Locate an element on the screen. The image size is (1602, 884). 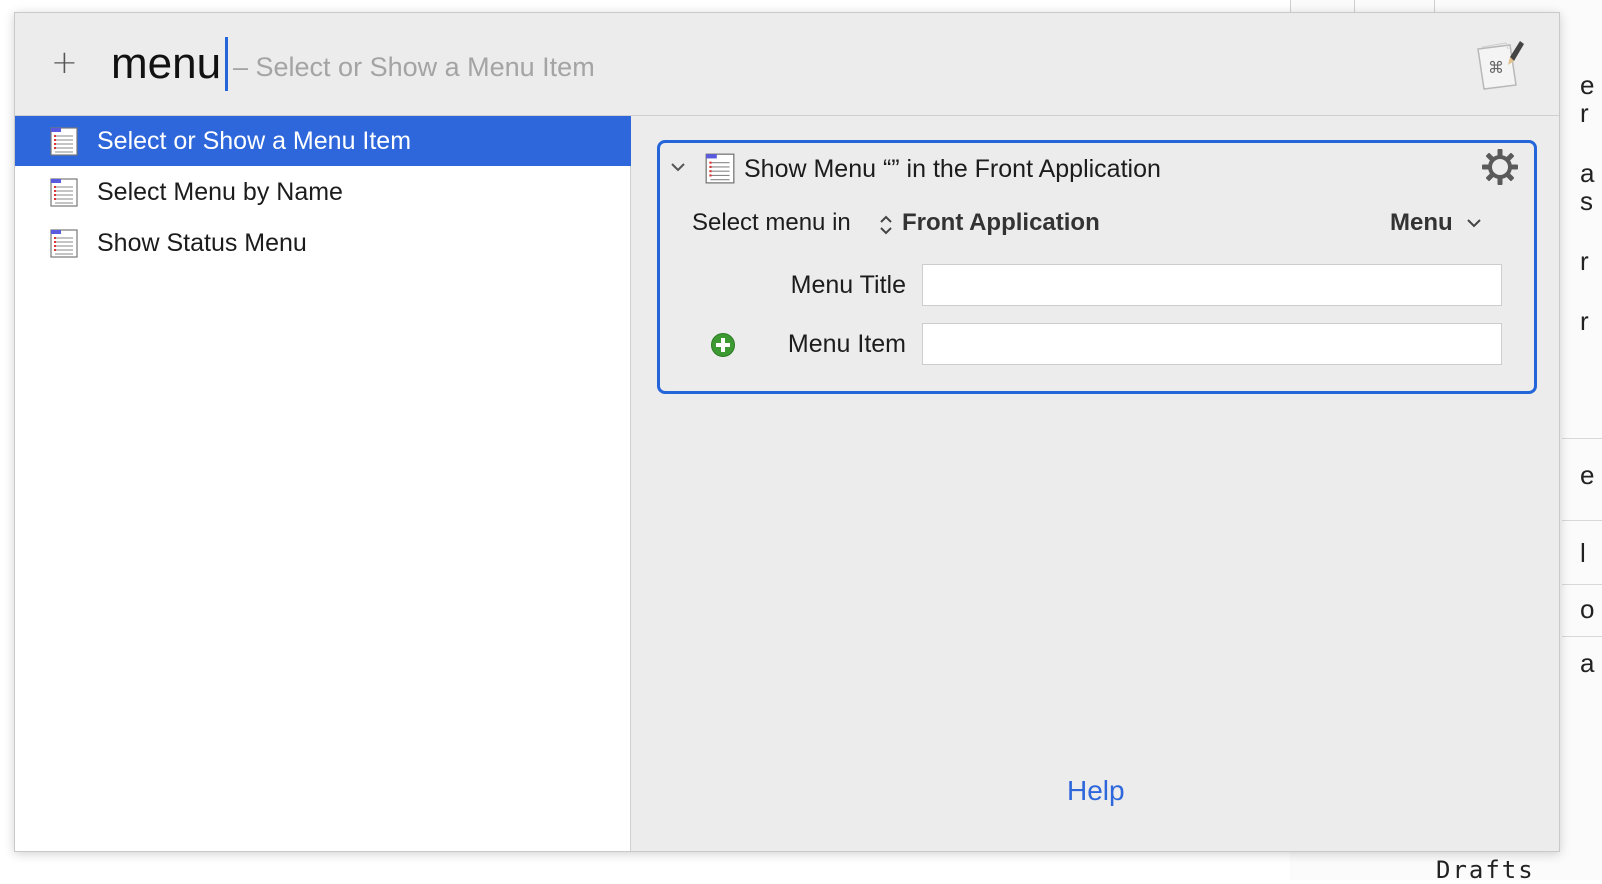
action-title: Show Menu “” in the Front Application is located at coordinates (952, 169).